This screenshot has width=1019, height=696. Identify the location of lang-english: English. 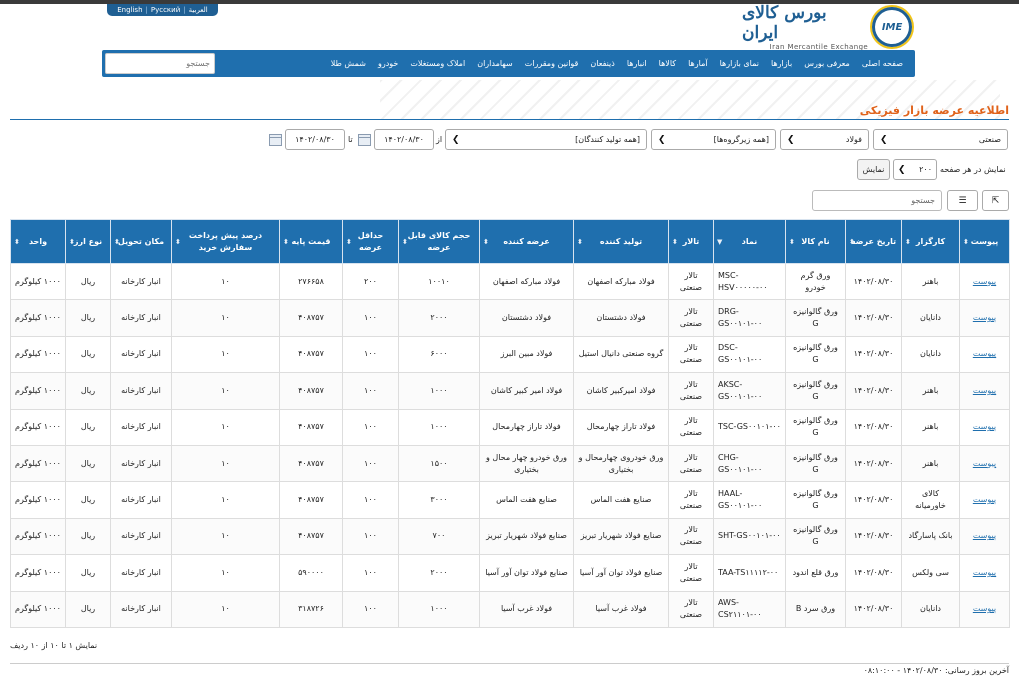
(129, 10).